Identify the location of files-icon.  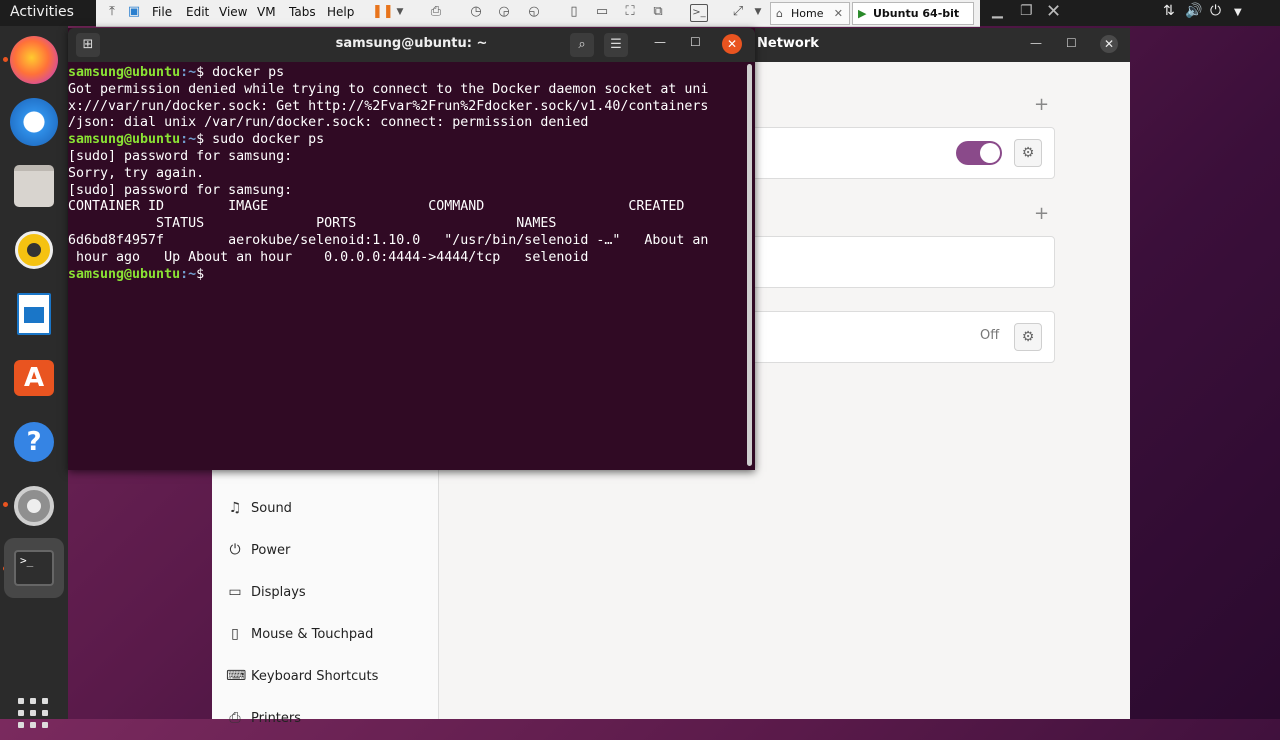
(34, 186).